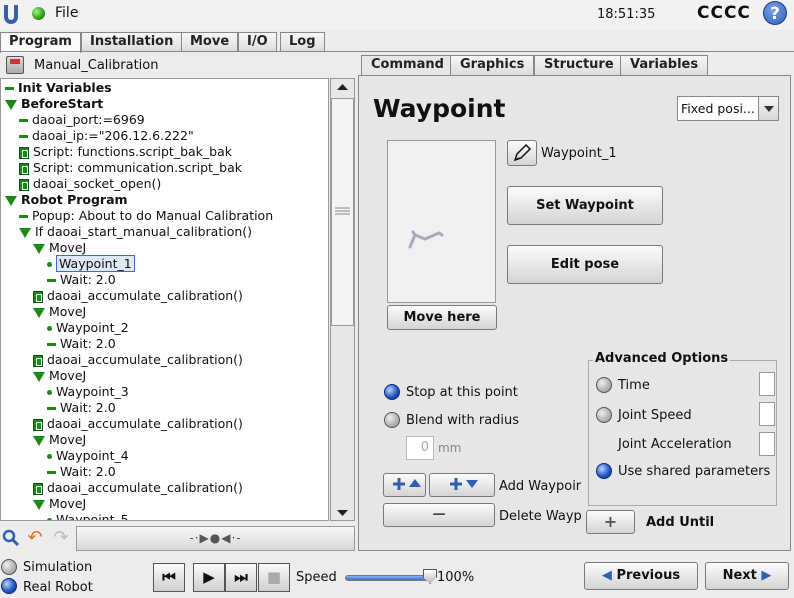  What do you see at coordinates (66, 13) in the screenshot?
I see `file-menu: File` at bounding box center [66, 13].